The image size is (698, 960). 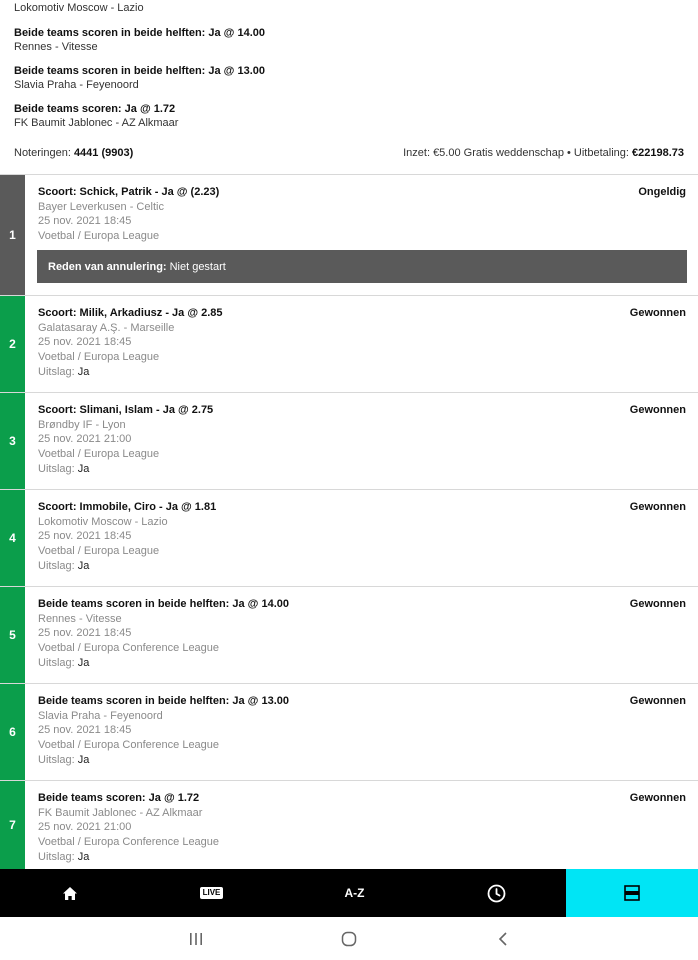 I want to click on a-z-icon: A-Z, so click(x=354, y=893).